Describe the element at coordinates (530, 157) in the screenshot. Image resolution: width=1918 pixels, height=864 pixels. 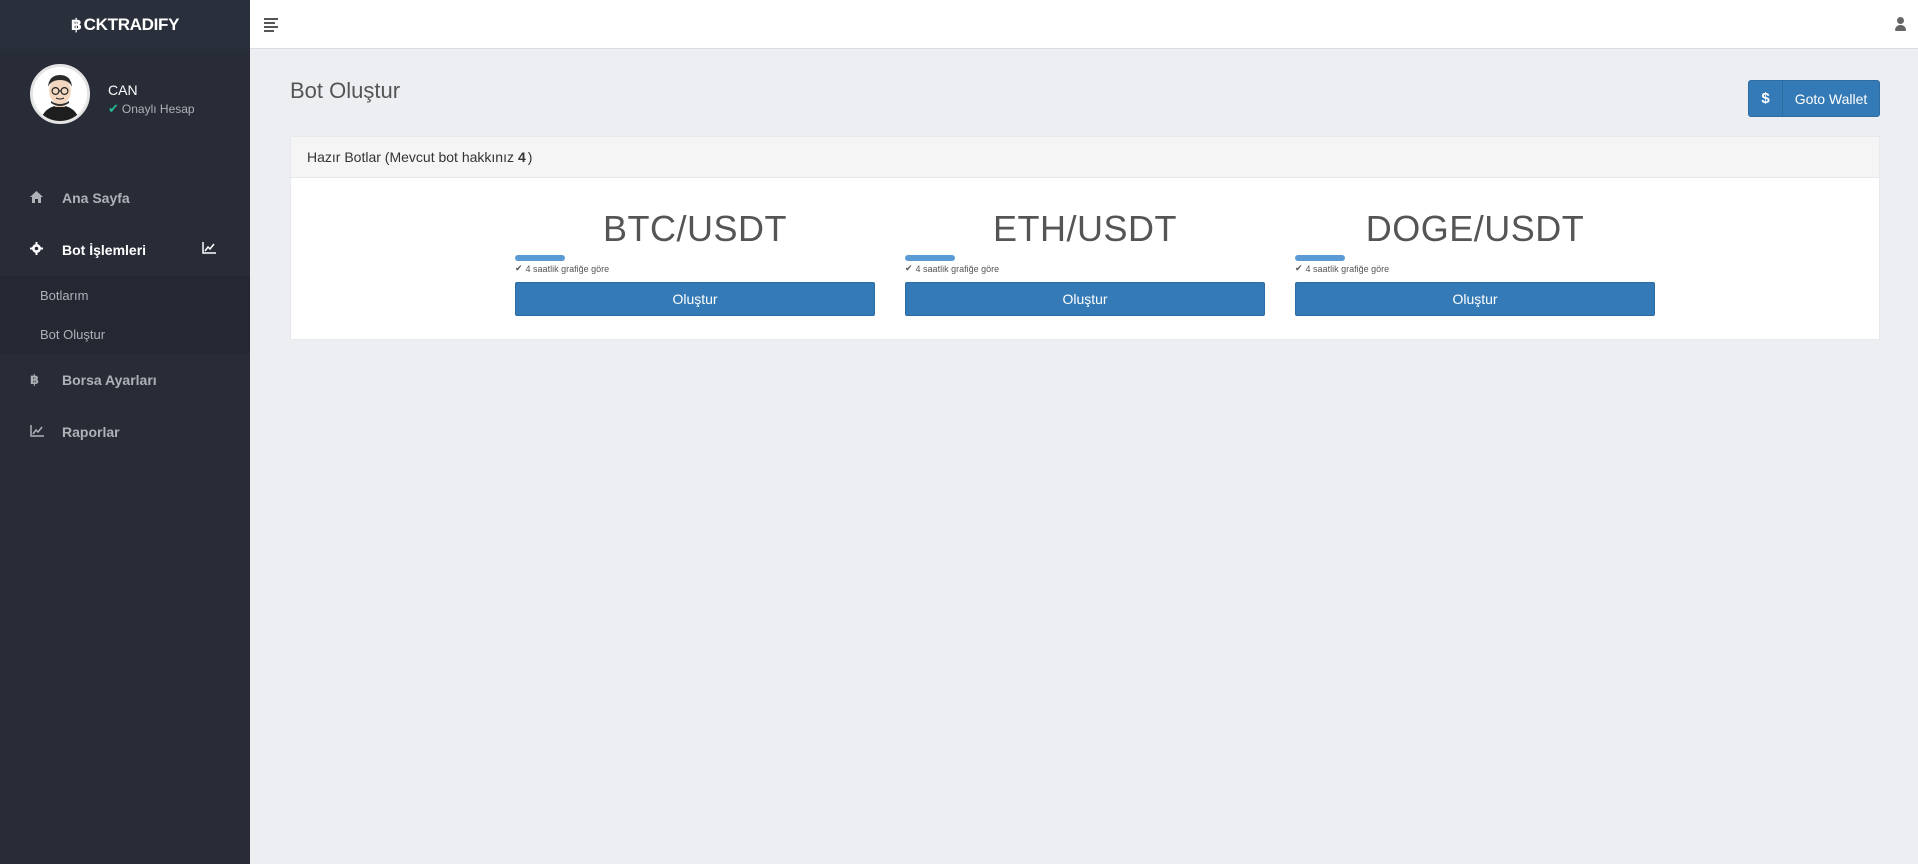
I see `panel-heading-suffix: )` at that location.